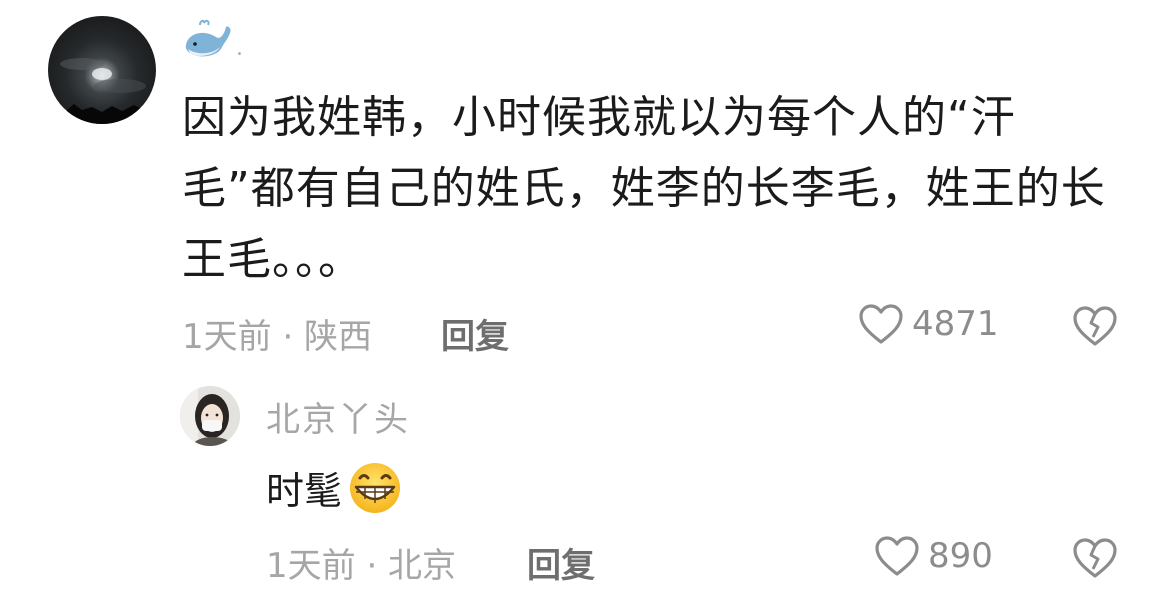  I want to click on username-row: ., so click(212, 39).